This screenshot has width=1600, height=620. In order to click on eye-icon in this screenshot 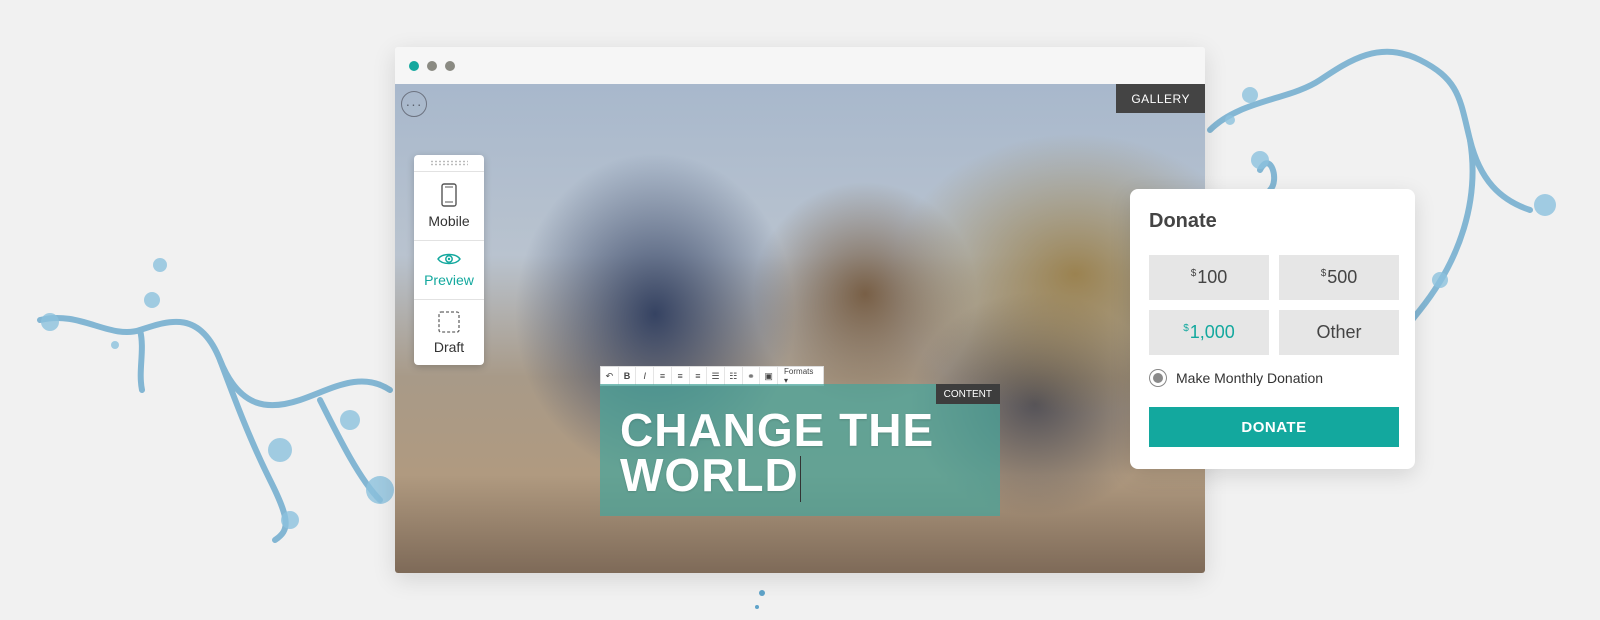, I will do `click(449, 259)`.